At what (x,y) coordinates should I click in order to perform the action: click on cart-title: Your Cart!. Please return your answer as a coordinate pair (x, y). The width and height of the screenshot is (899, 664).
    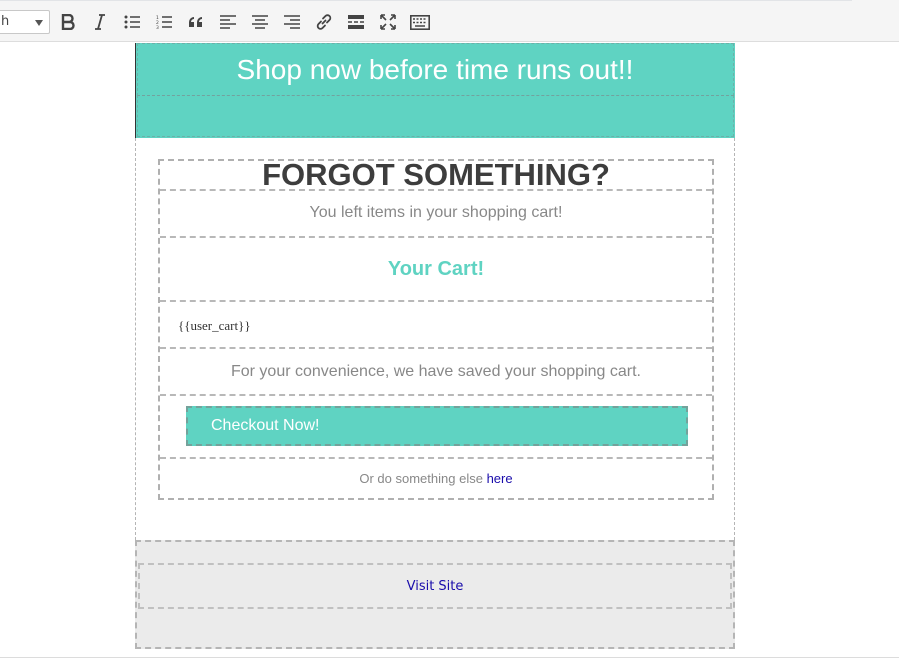
    Looking at the image, I should click on (436, 269).